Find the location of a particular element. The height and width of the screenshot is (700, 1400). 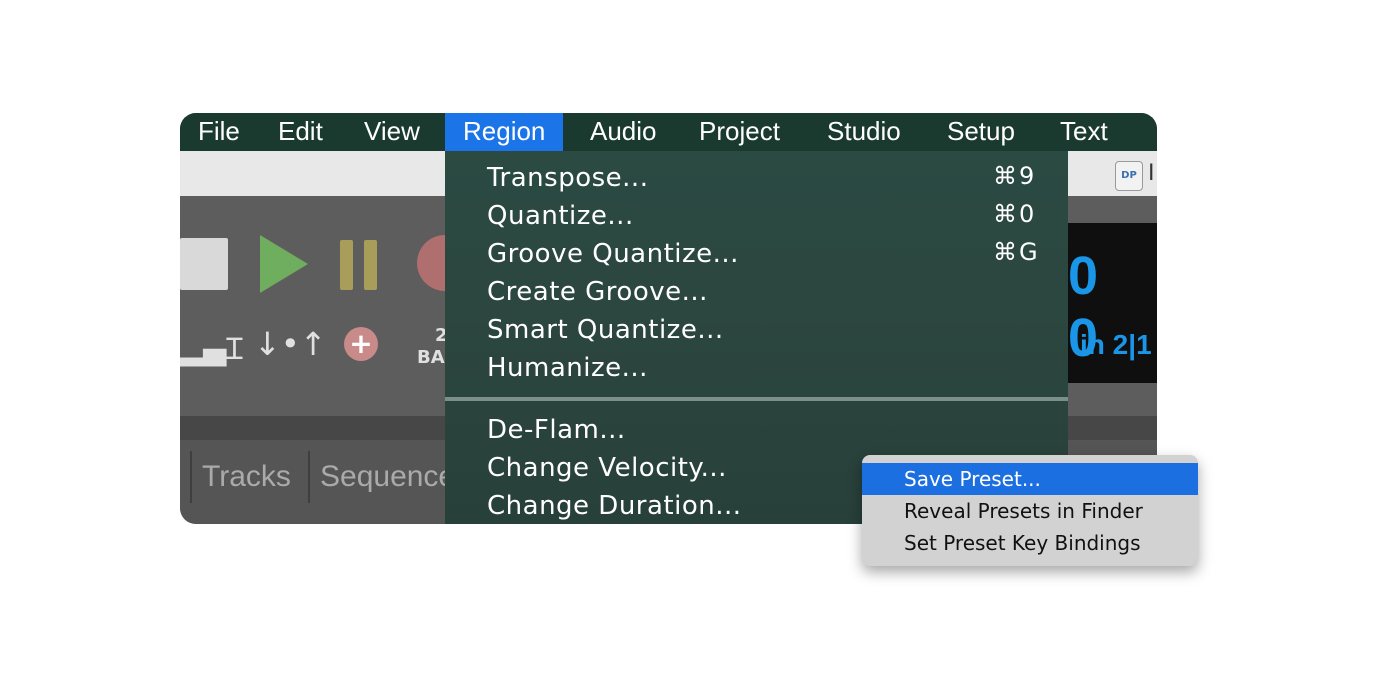

tab-sequence: Sequence is located at coordinates (381, 477).